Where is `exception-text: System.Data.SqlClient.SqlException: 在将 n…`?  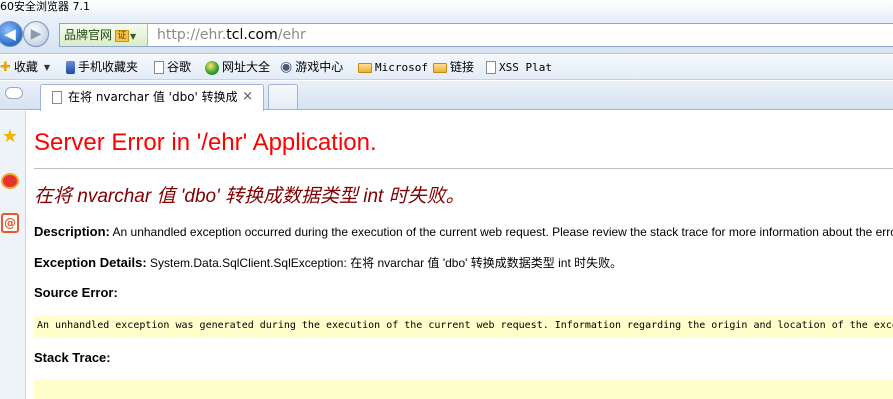 exception-text: System.Data.SqlClient.SqlException: 在将 n… is located at coordinates (386, 263).